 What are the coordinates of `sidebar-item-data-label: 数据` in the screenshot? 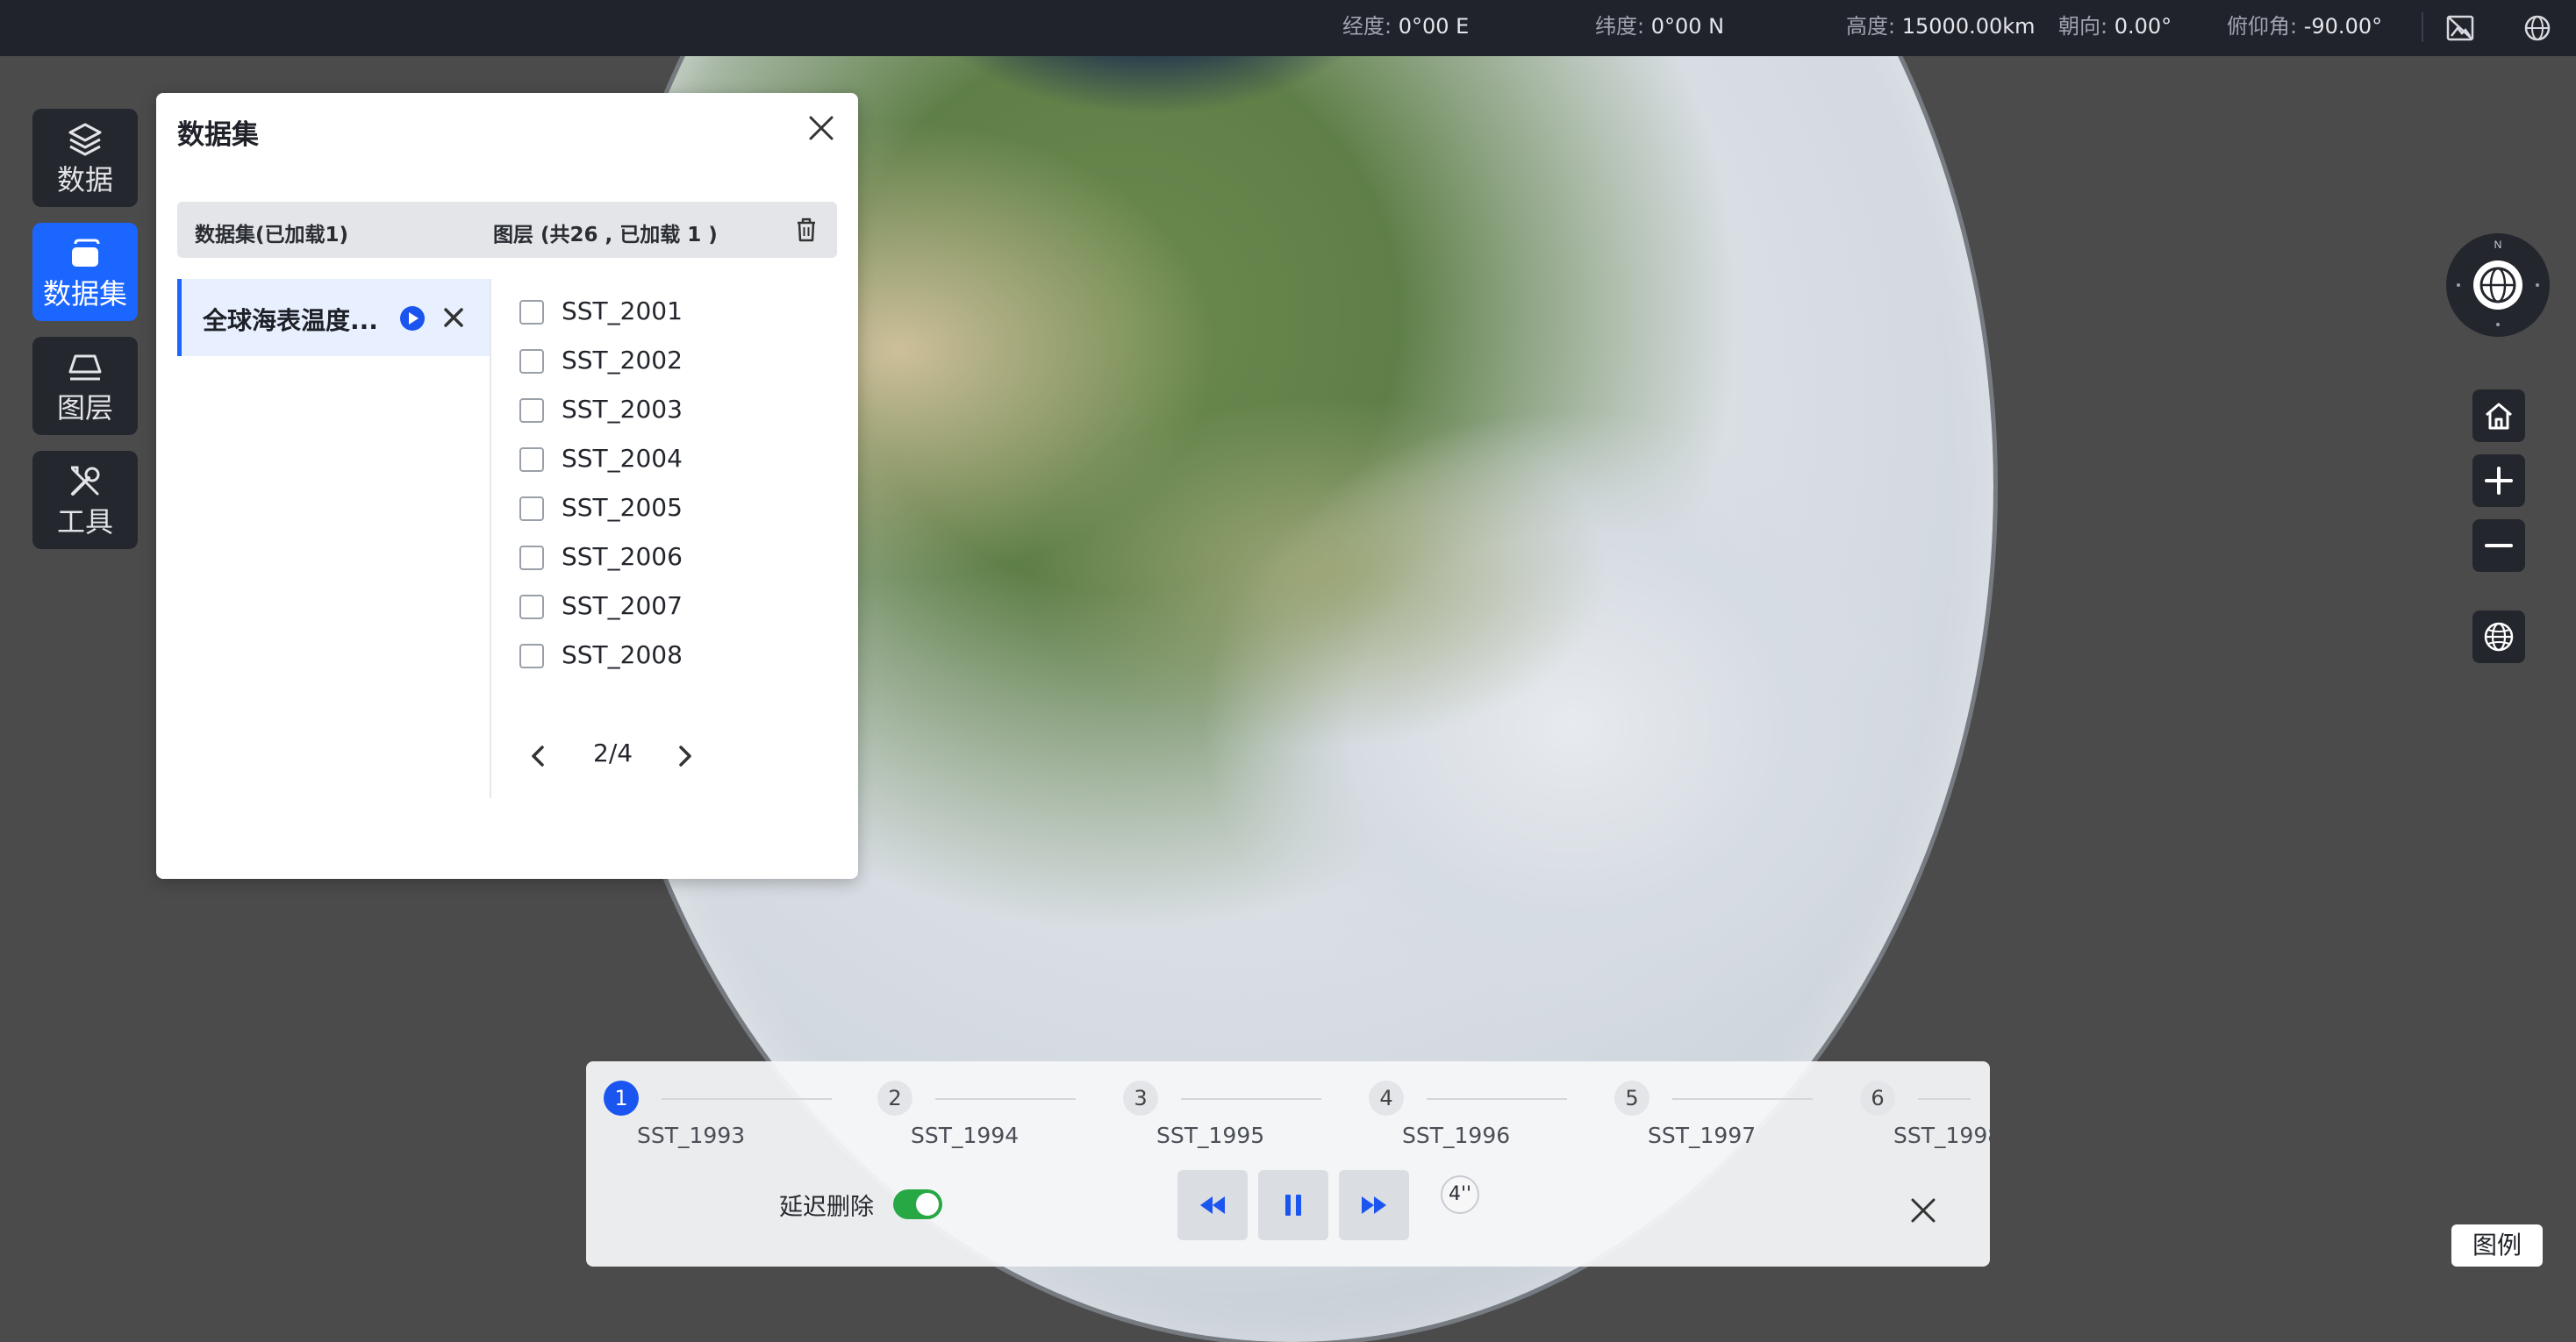 It's located at (84, 179).